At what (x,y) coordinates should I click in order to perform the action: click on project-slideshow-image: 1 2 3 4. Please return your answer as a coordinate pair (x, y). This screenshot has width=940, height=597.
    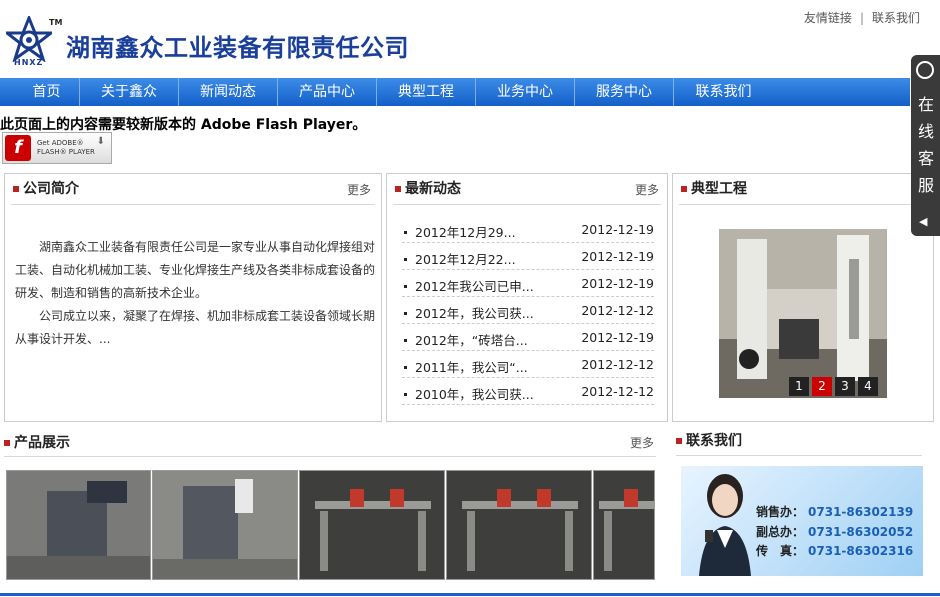
    Looking at the image, I should click on (803, 313).